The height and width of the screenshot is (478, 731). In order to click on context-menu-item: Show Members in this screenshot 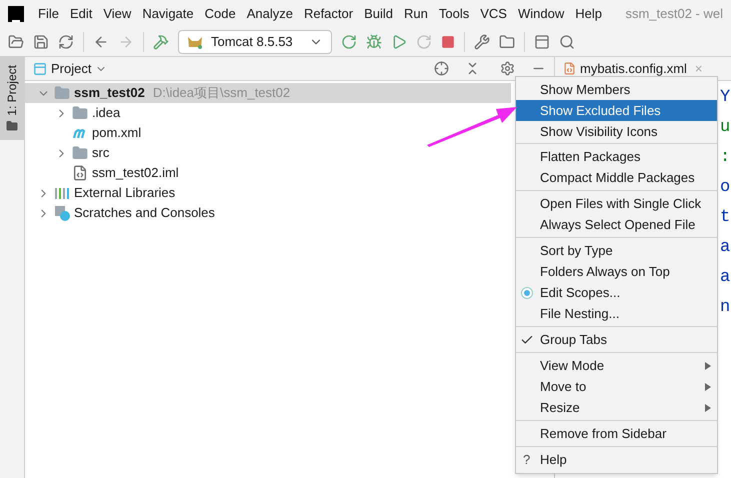, I will do `click(616, 89)`.